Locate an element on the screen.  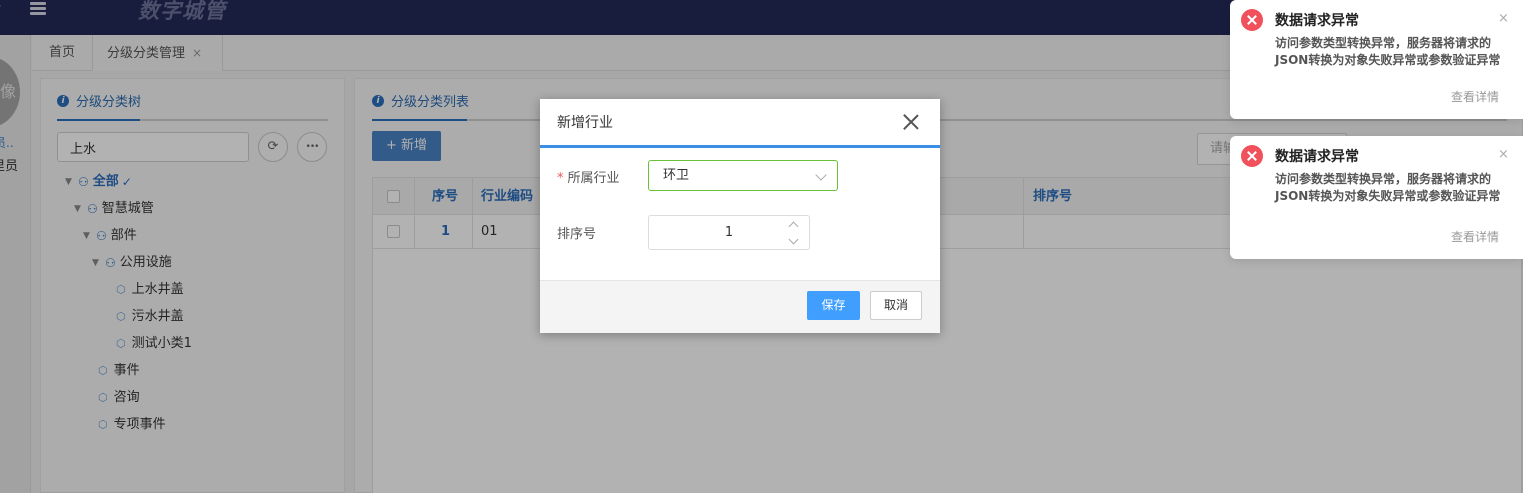
increment-icon is located at coordinates (793, 226).